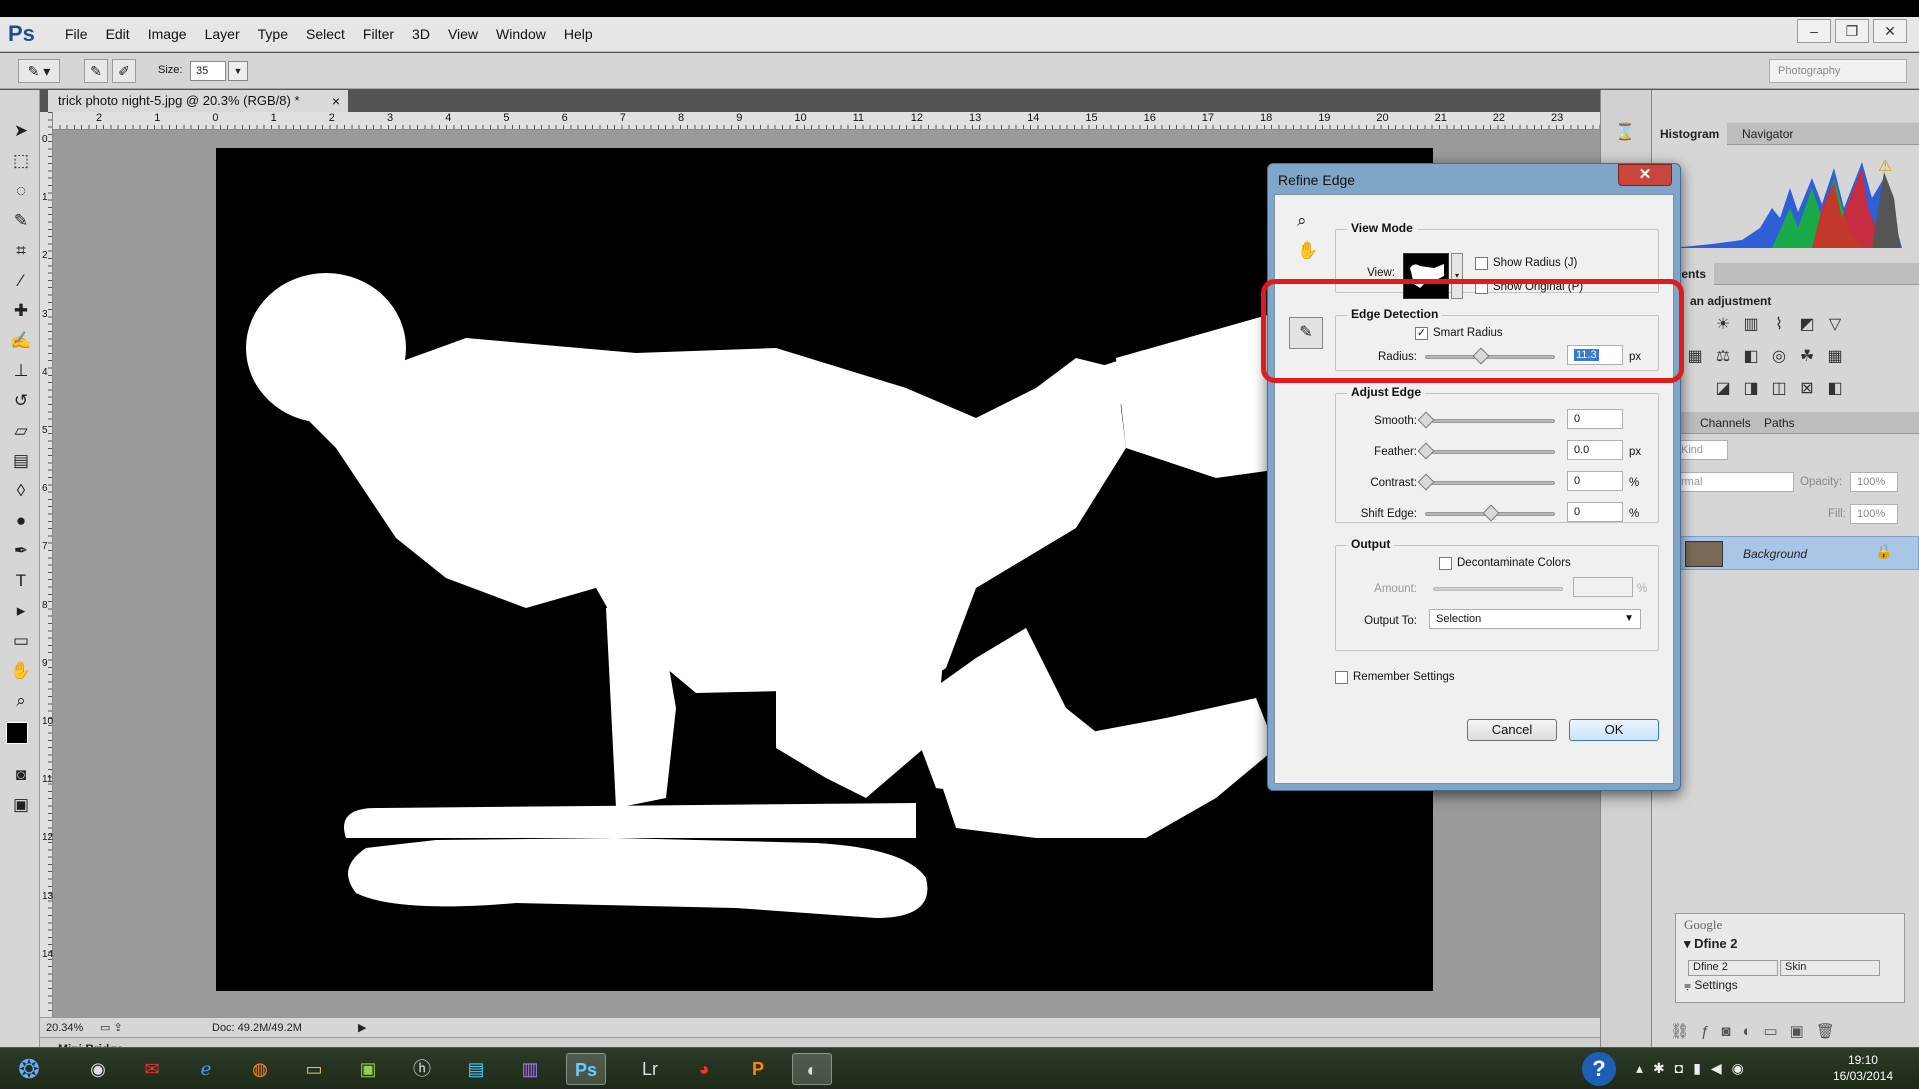  Describe the element at coordinates (1645, 175) in the screenshot. I see `dialog-close-button: ✕` at that location.